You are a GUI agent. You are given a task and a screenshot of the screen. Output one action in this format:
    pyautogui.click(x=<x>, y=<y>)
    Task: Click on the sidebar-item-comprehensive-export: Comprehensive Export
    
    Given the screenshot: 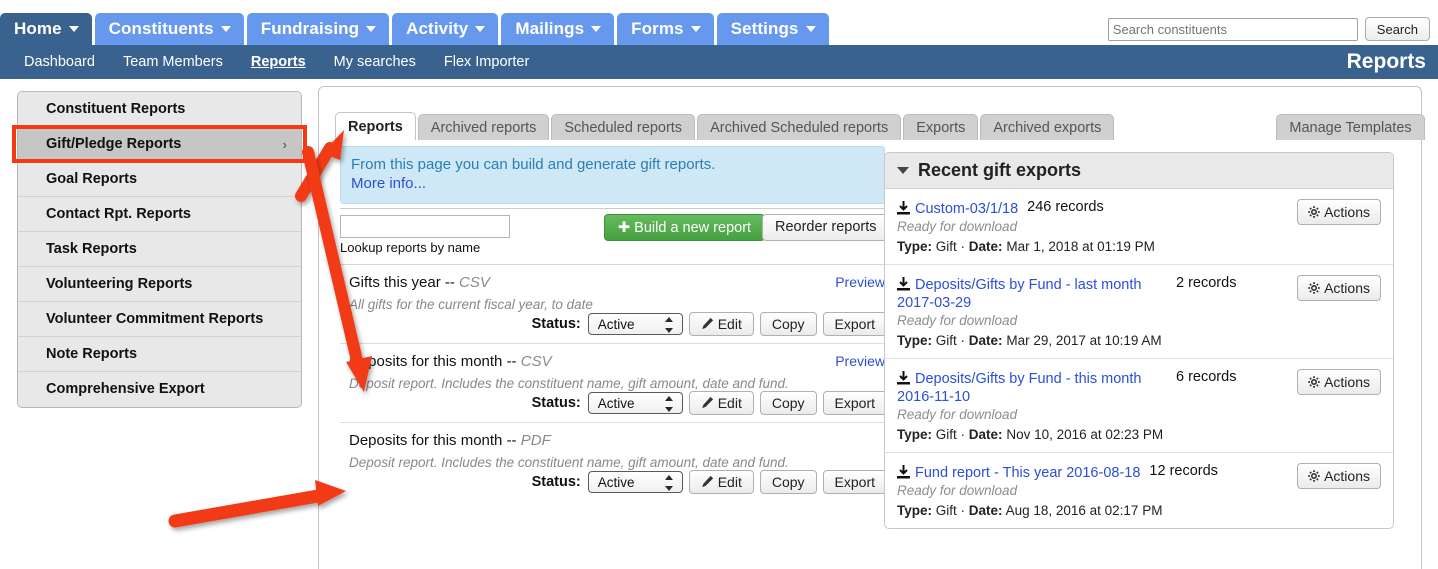 What is the action you would take?
    pyautogui.click(x=159, y=389)
    